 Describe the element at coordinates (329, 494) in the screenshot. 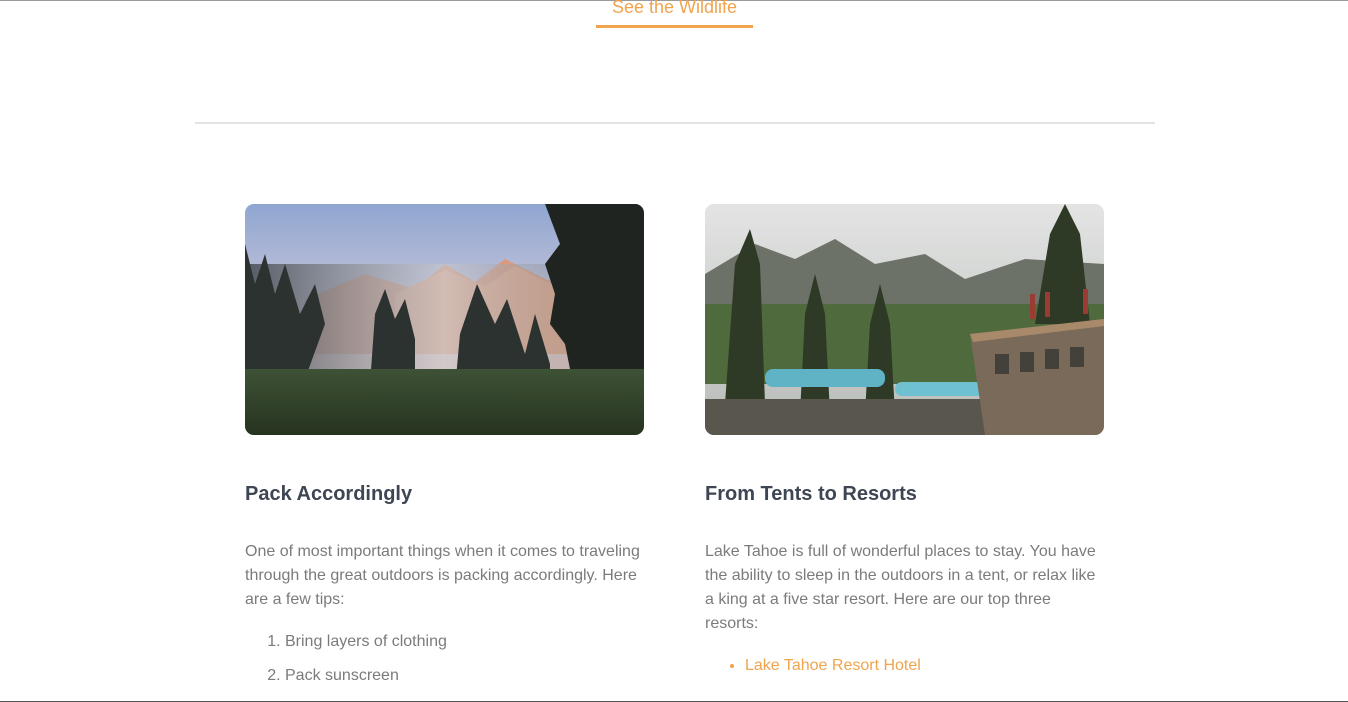

I see `card-title: Pack Accordingly` at that location.